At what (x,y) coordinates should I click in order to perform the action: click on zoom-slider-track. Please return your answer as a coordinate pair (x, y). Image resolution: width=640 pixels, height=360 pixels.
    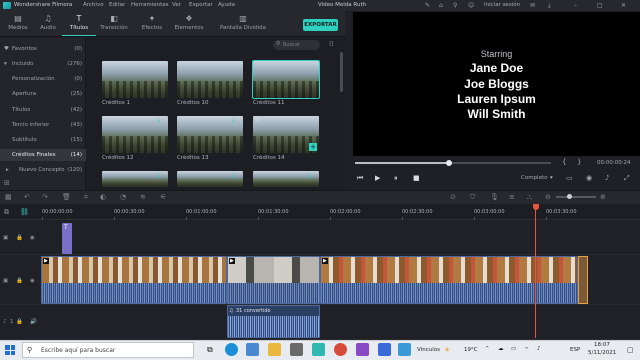
    Looking at the image, I should click on (576, 197).